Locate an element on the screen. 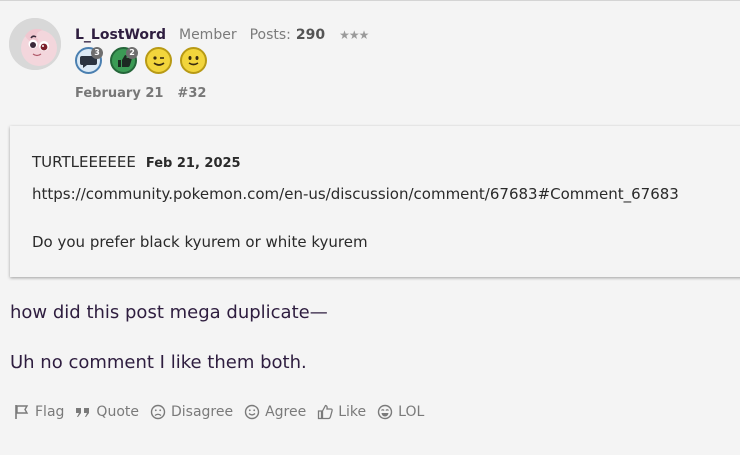  flag-label: Flag is located at coordinates (50, 412).